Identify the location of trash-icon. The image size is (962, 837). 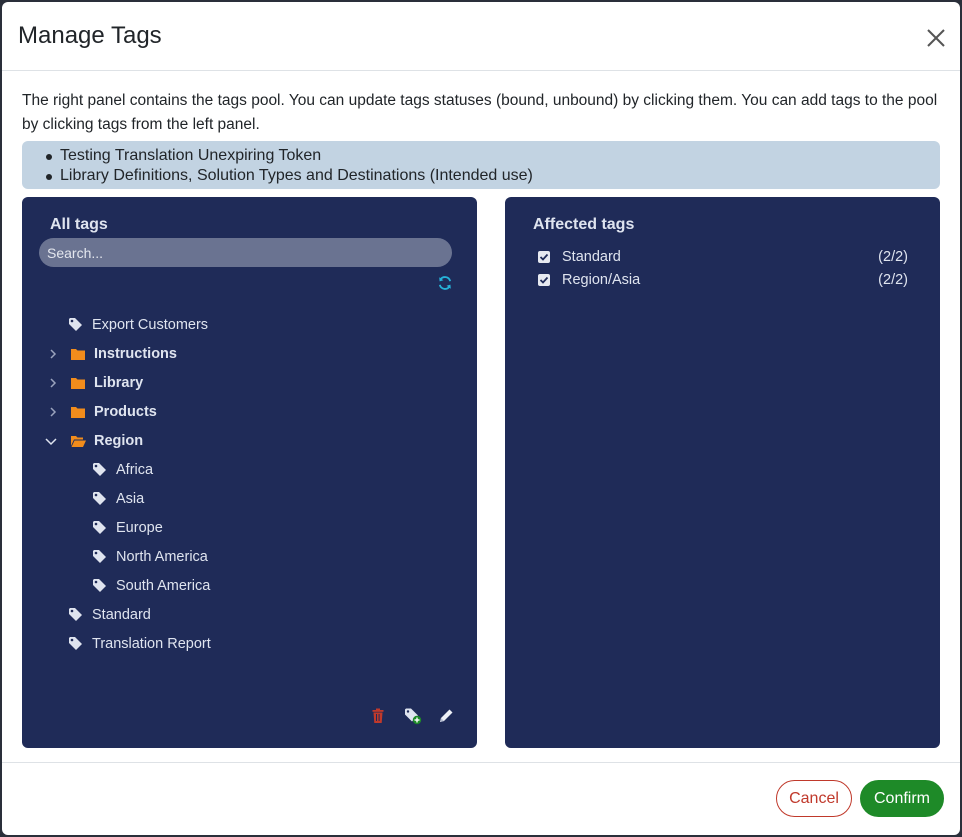
(378, 715).